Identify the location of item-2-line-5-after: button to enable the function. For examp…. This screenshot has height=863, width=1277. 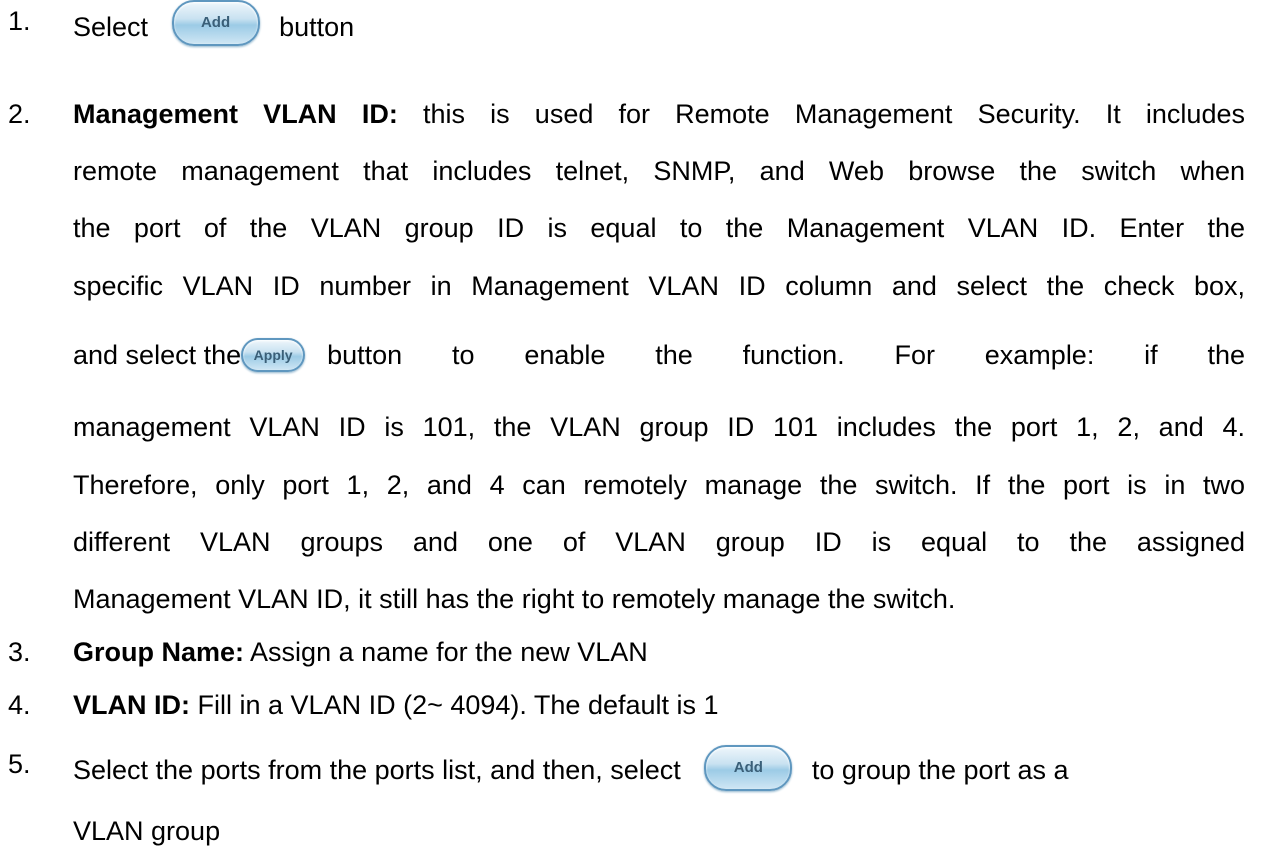
(786, 354).